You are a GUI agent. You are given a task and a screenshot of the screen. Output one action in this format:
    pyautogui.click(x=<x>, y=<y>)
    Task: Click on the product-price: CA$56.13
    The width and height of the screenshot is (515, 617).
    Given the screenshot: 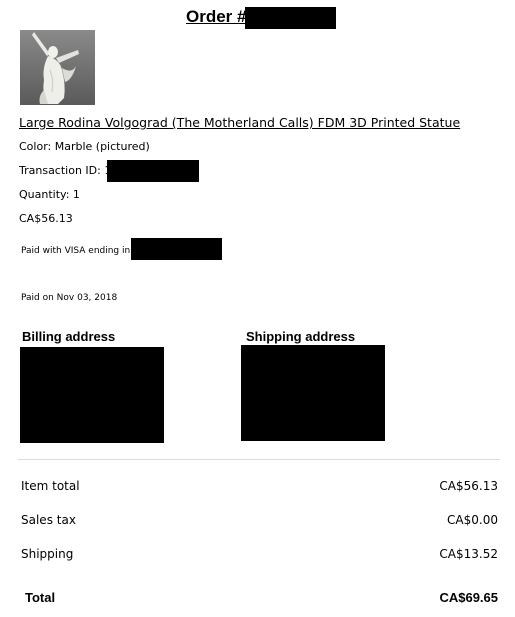 What is the action you would take?
    pyautogui.click(x=46, y=218)
    